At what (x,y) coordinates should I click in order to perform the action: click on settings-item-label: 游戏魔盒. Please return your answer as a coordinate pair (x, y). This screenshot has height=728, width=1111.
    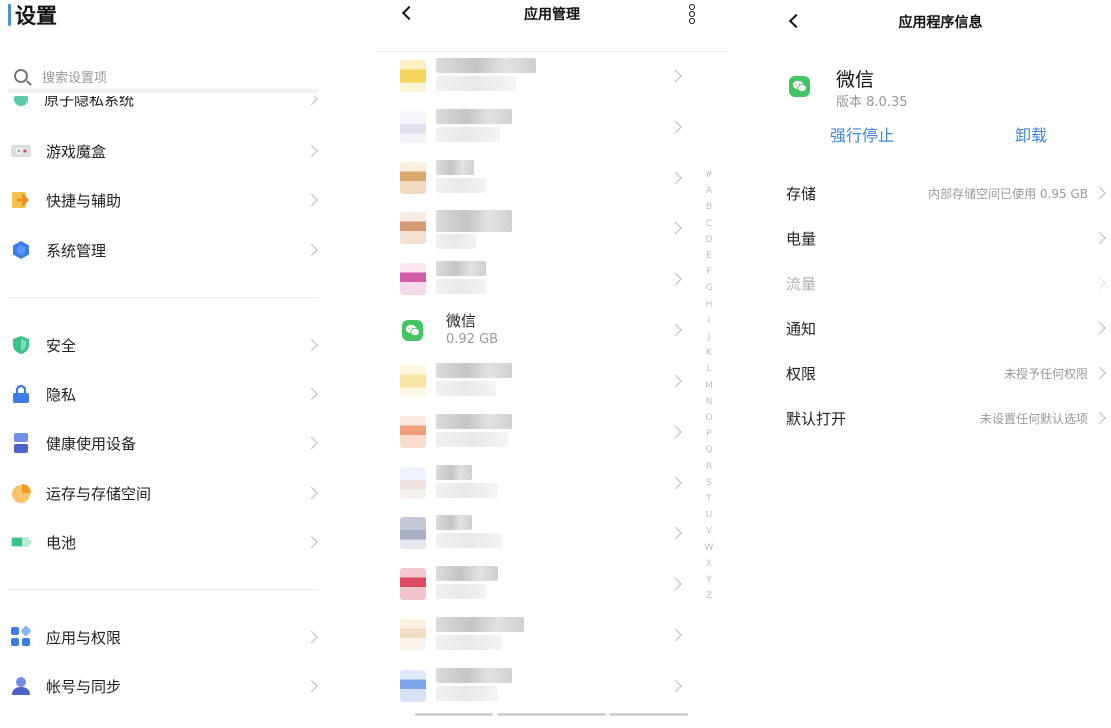
    Looking at the image, I should click on (76, 151).